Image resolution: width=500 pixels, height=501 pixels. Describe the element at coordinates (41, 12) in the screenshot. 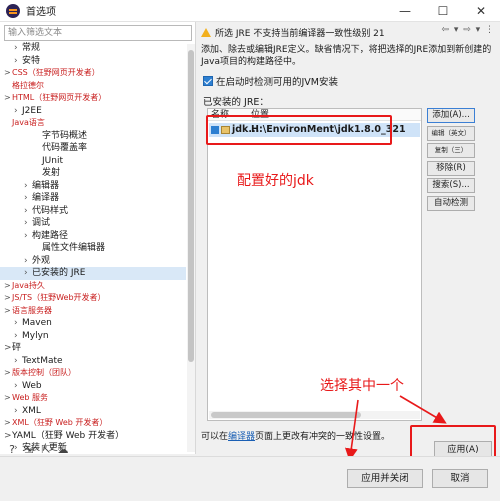

I see `window-title: 首选项` at that location.